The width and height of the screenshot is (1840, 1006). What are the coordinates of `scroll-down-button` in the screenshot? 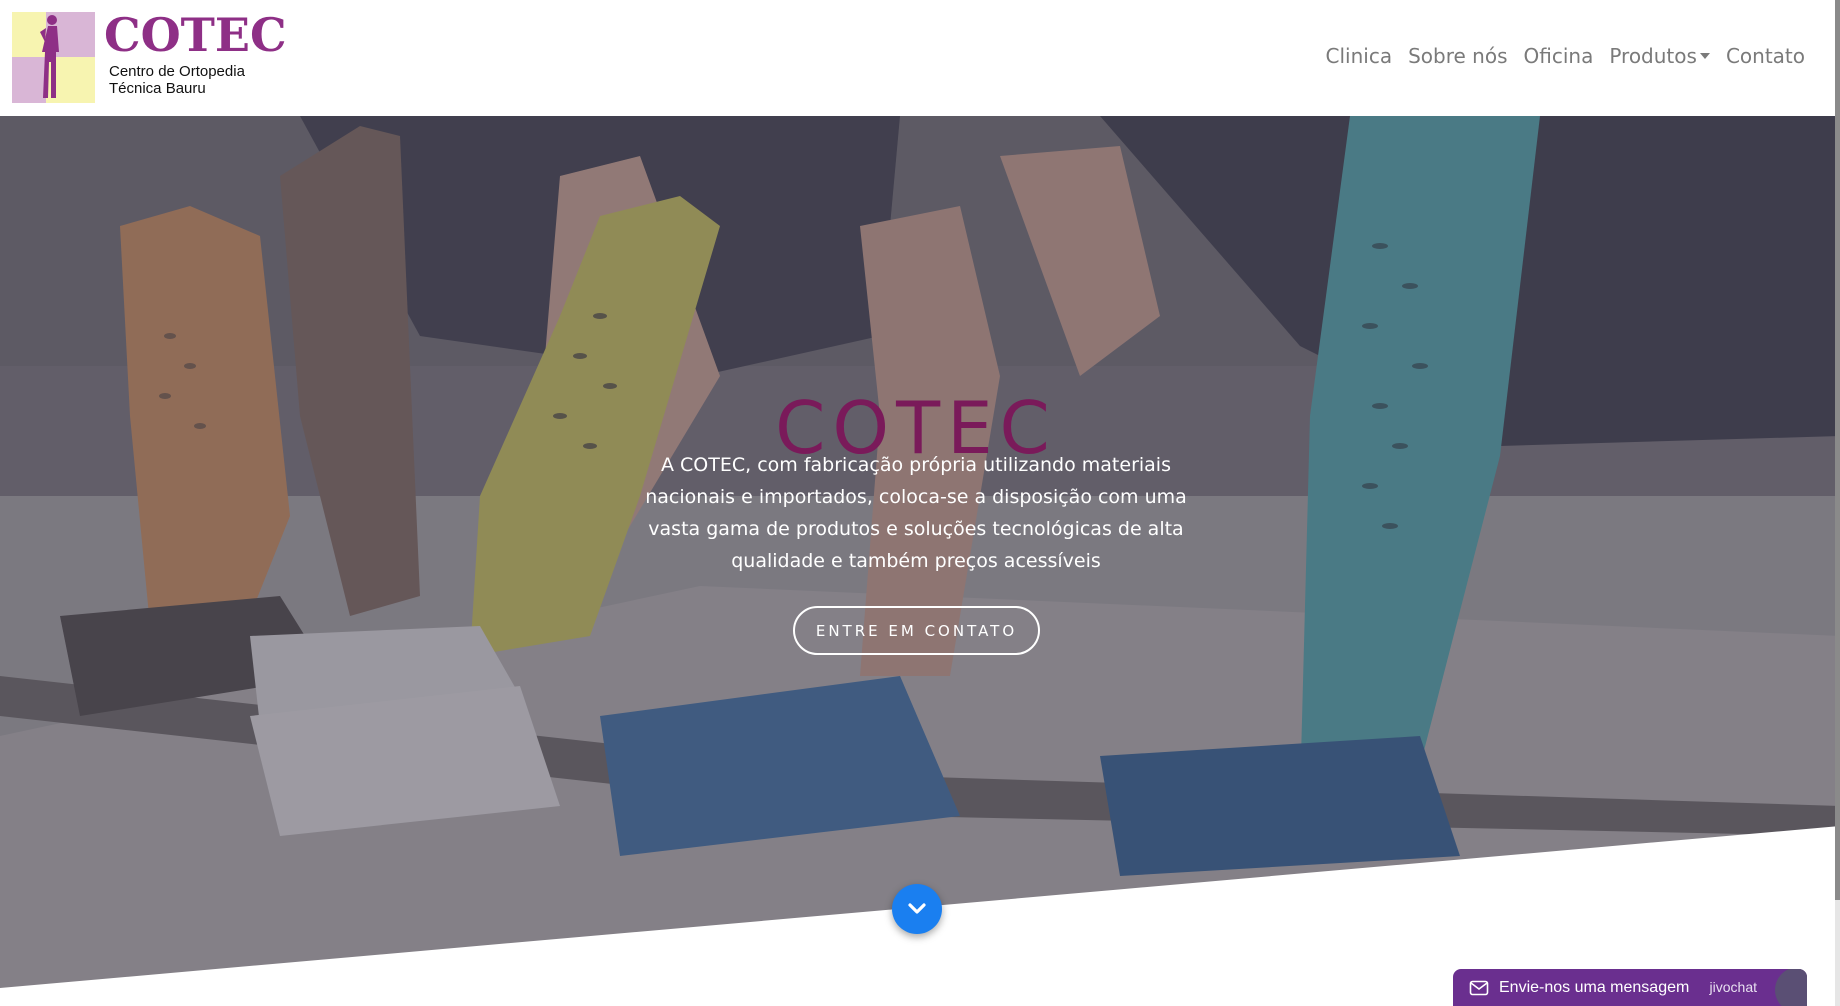 It's located at (917, 909).